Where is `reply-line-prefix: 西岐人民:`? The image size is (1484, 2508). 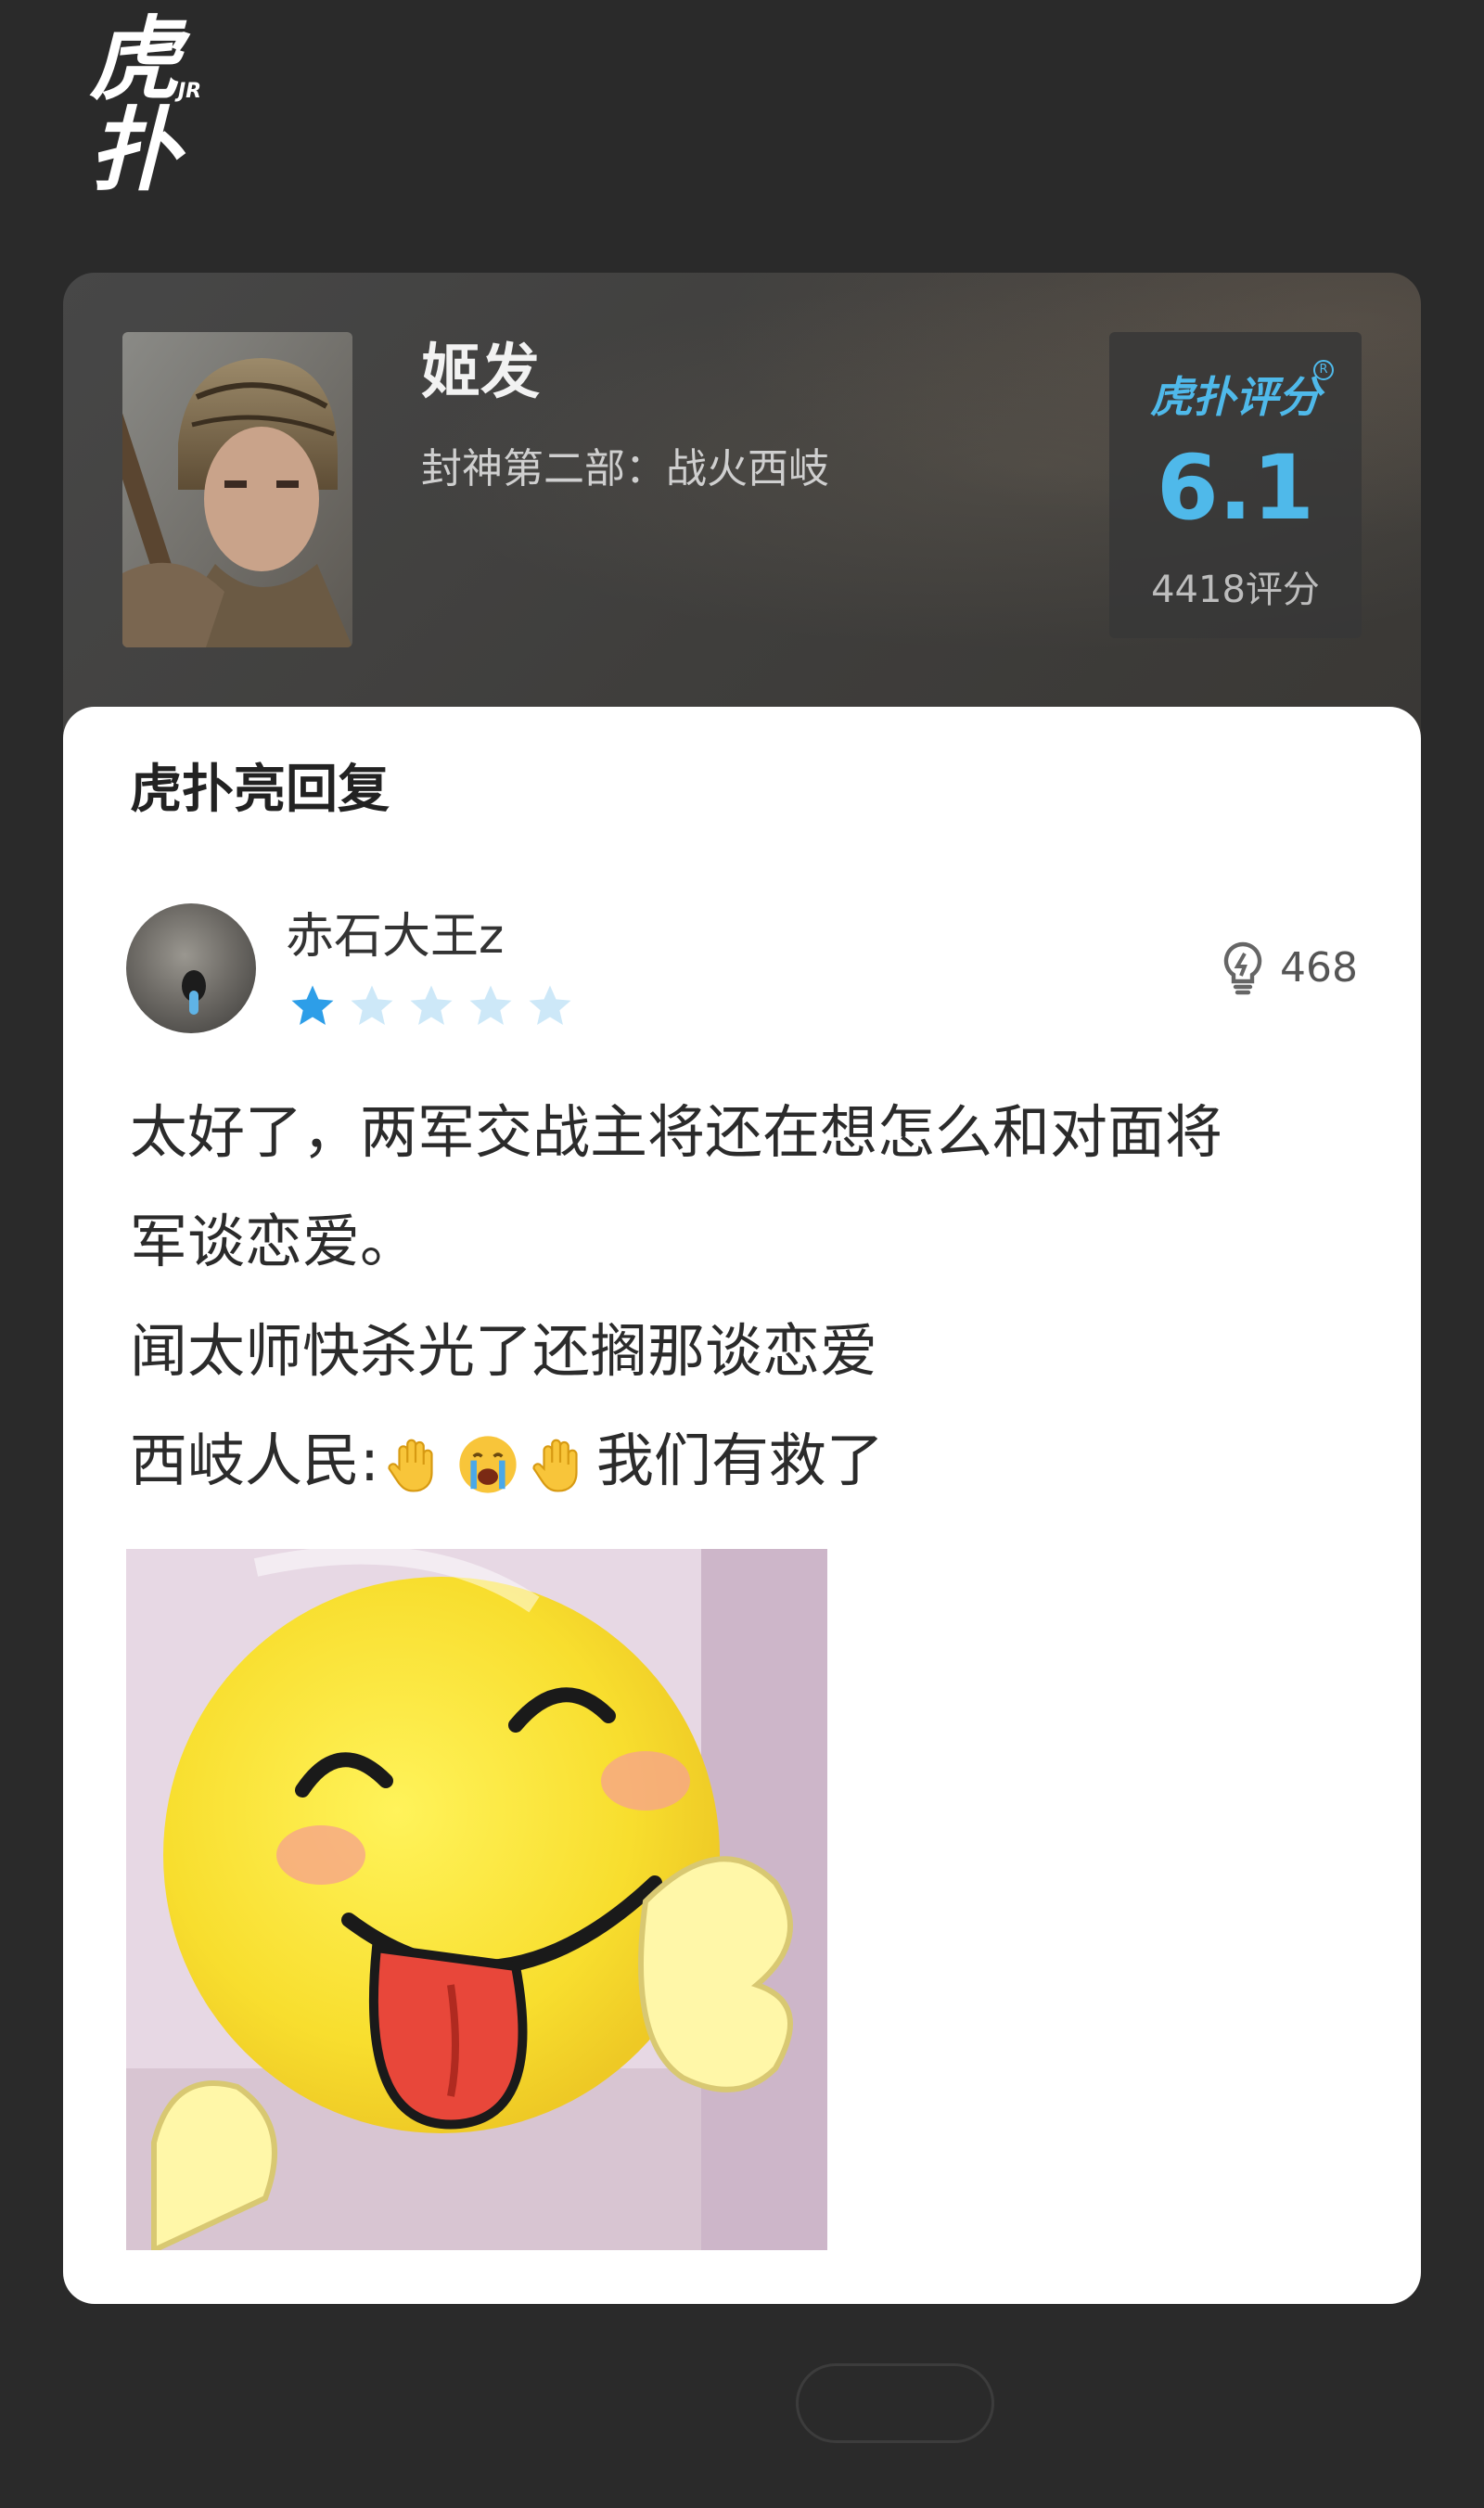 reply-line-prefix: 西岐人民: is located at coordinates (254, 1460).